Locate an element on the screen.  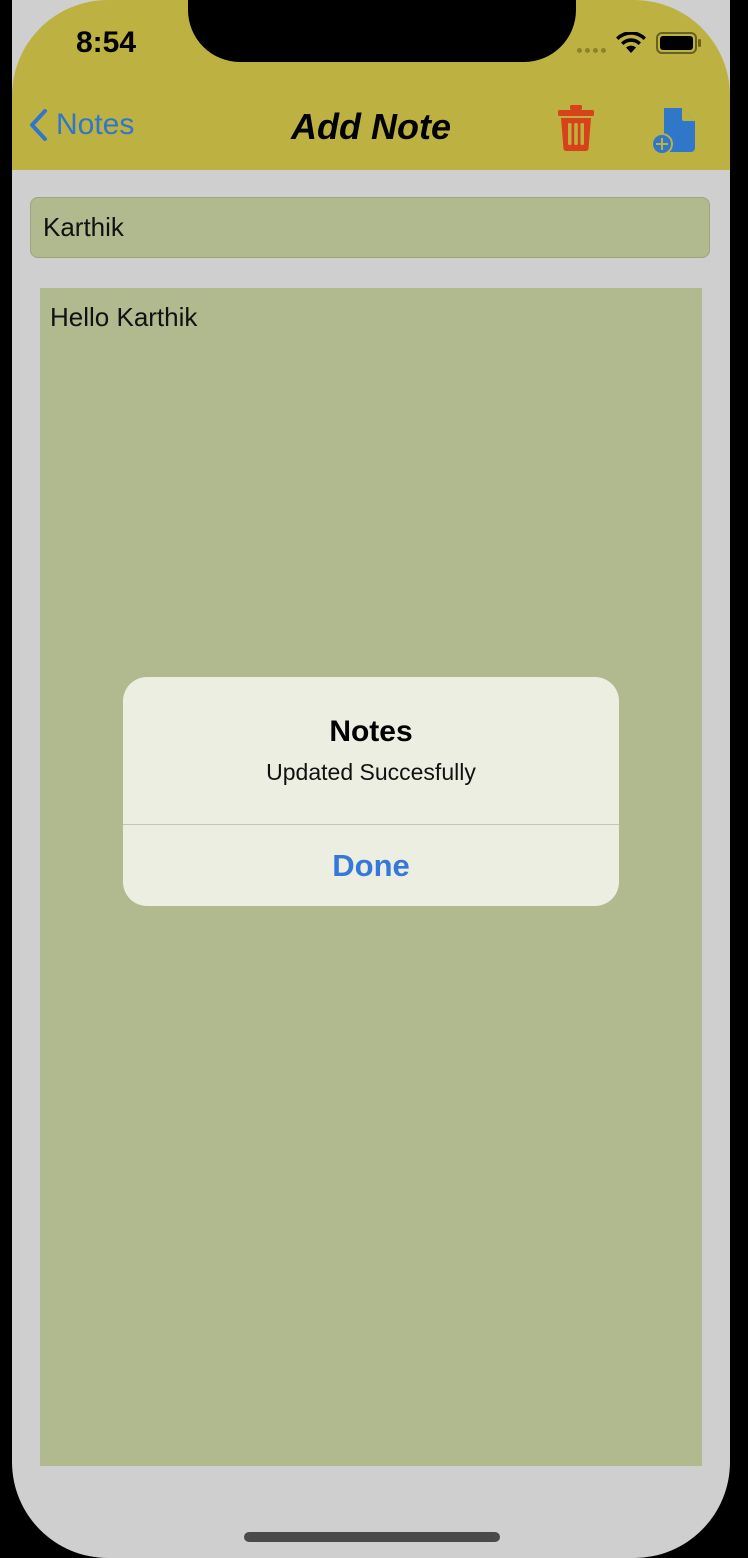
navigation-bar: 8:54 Notes Add Note is located at coordinates (371, 85).